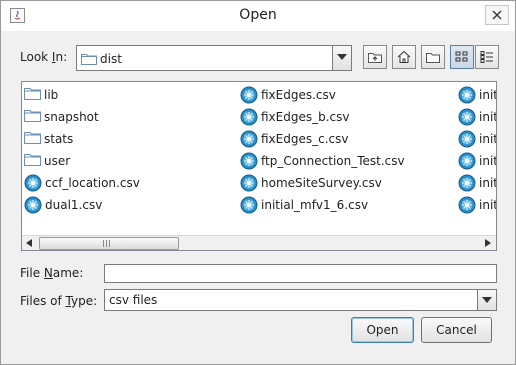 The image size is (516, 365). What do you see at coordinates (315, 205) in the screenshot?
I see `file-name-text: initial_mfv1_6.csv` at bounding box center [315, 205].